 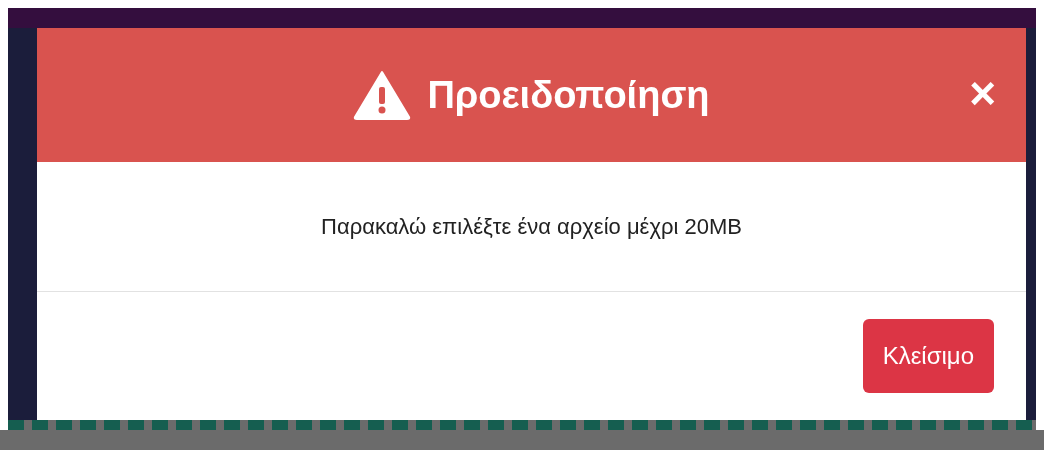 I want to click on close-dialog-button: Κλείσιμο, so click(x=928, y=356).